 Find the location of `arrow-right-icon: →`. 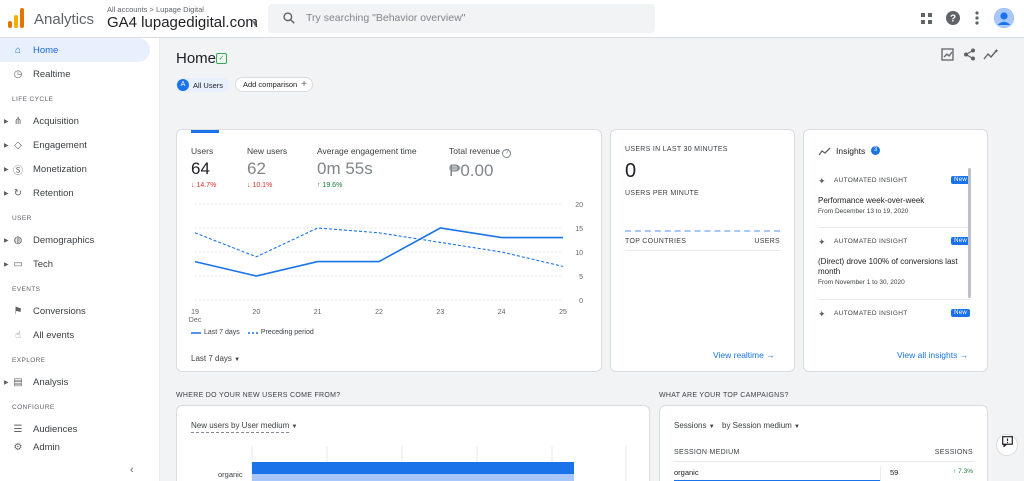

arrow-right-icon: → is located at coordinates (964, 355).